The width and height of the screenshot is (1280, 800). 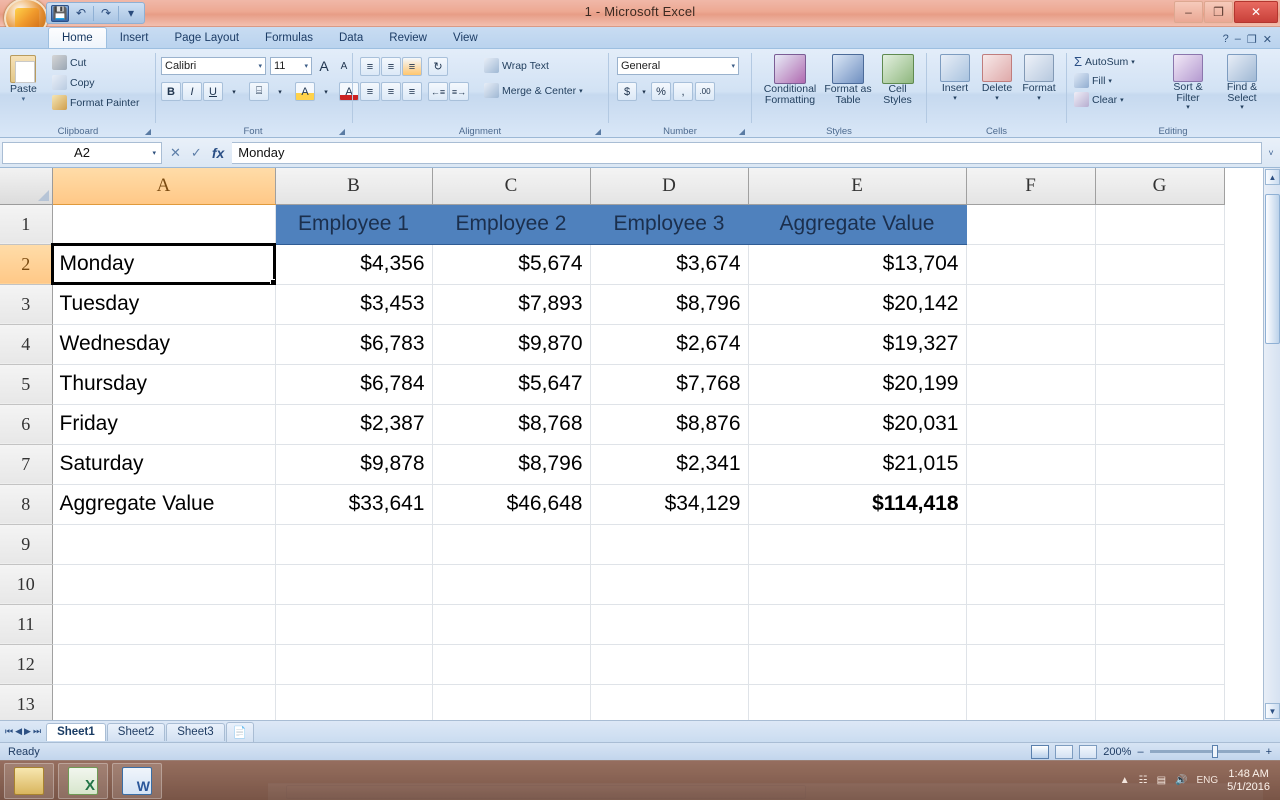 What do you see at coordinates (1160, 464) in the screenshot?
I see `cell-G7` at bounding box center [1160, 464].